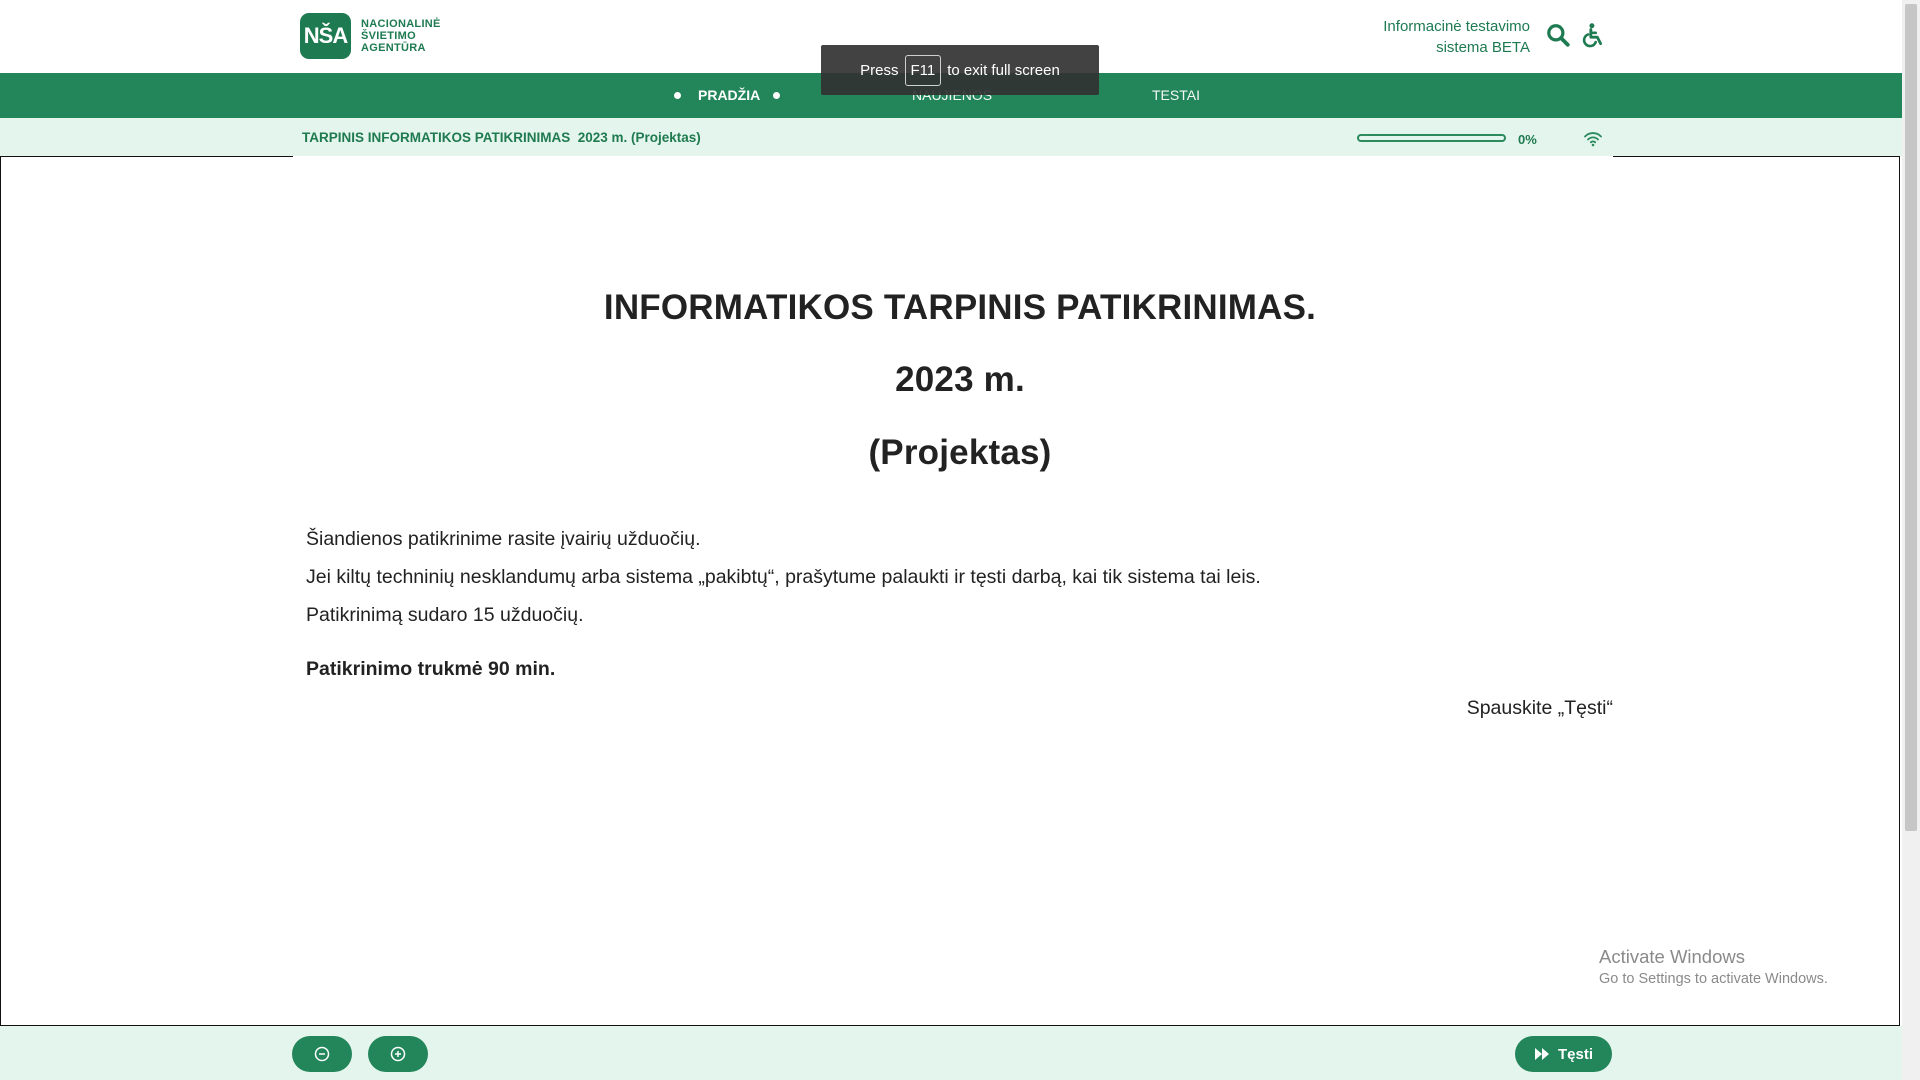 The height and width of the screenshot is (1080, 1920). I want to click on system-name-line: Informacinė testavimo, so click(1456, 26).